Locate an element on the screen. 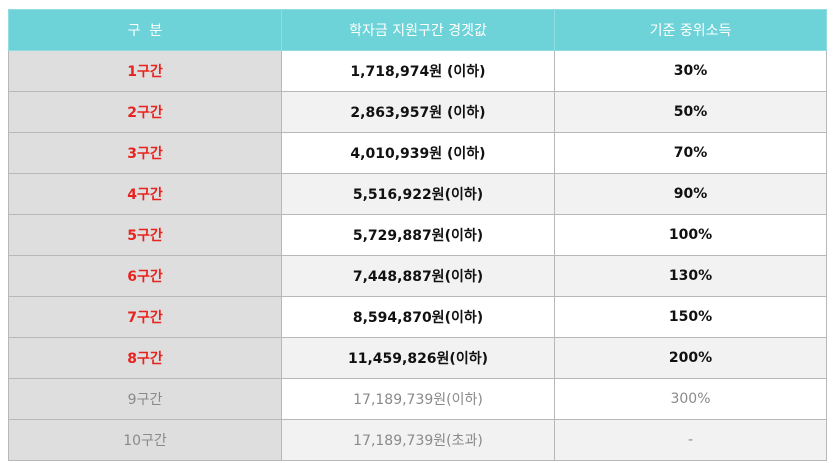  income-cell: 50% is located at coordinates (690, 112).